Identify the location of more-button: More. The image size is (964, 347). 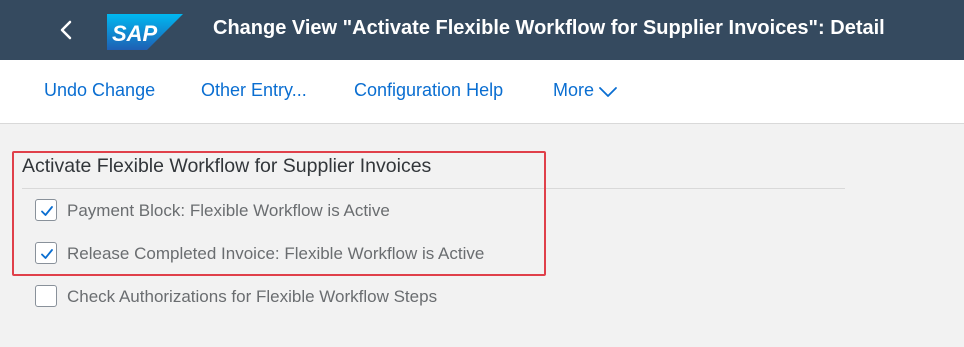
(573, 90).